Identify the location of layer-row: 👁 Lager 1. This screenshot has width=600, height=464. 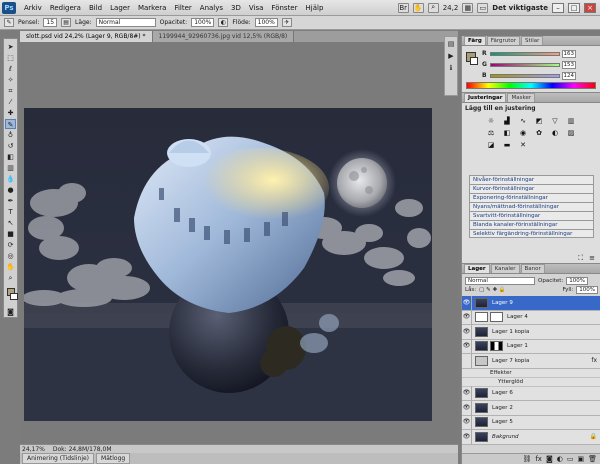
(531, 346).